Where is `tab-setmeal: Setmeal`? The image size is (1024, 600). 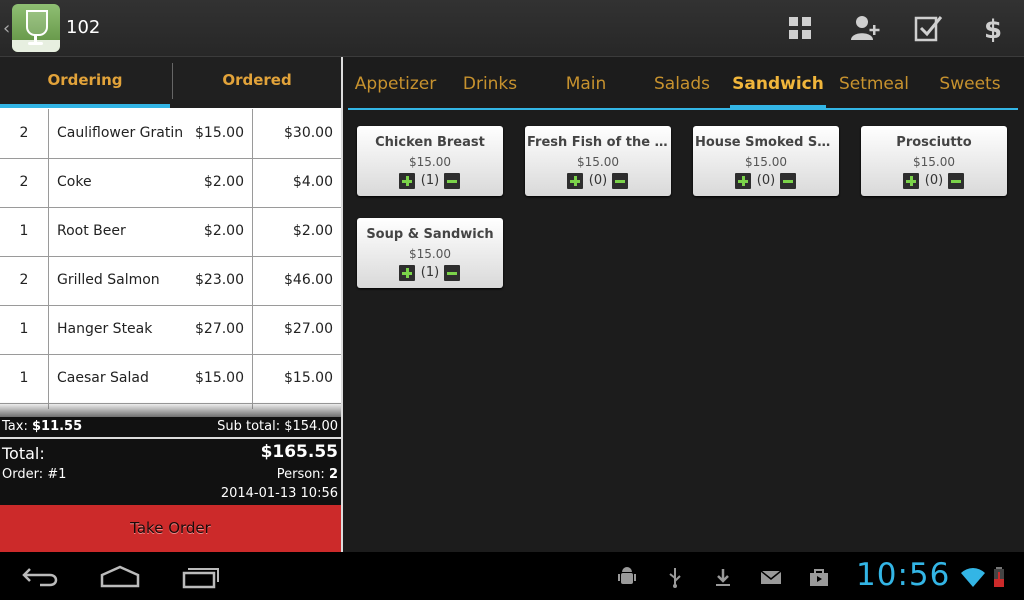 tab-setmeal: Setmeal is located at coordinates (874, 83).